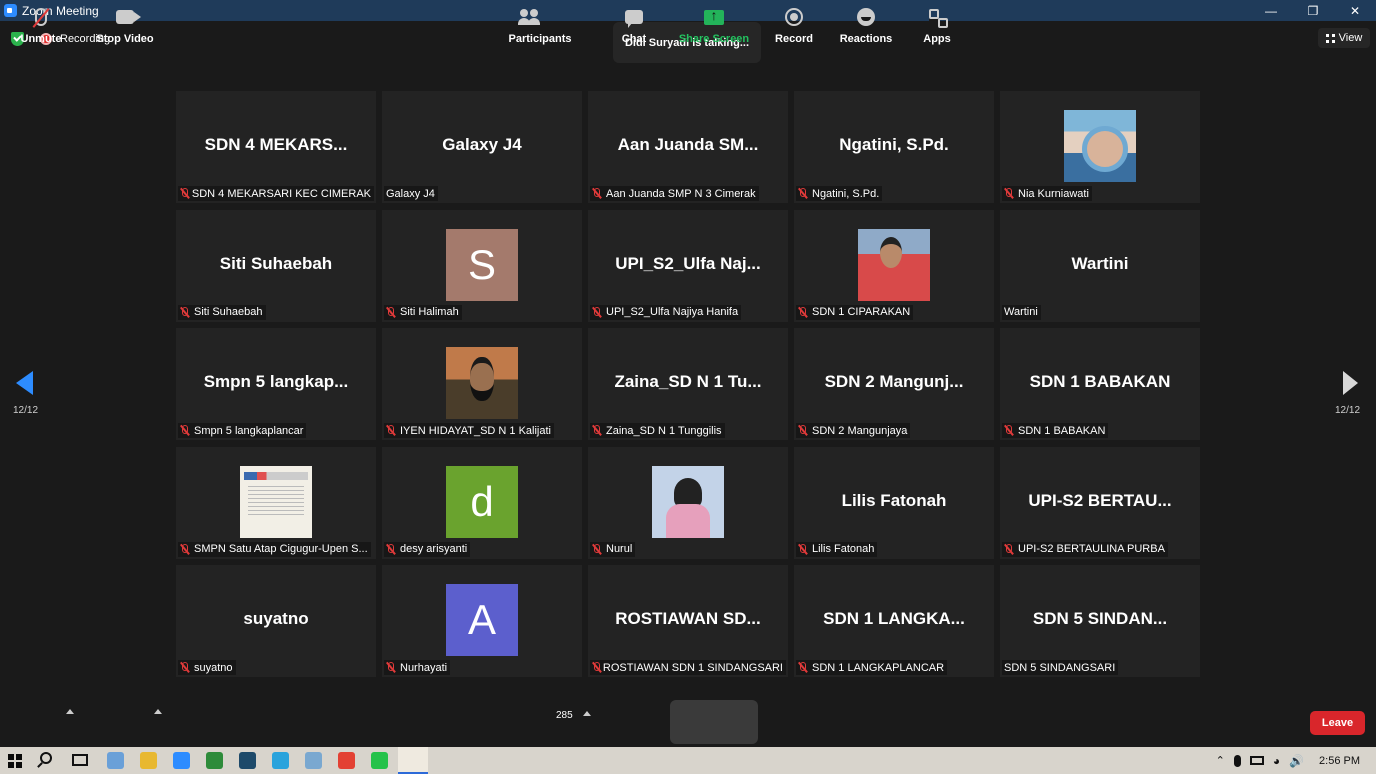 Image resolution: width=1376 pixels, height=774 pixels. What do you see at coordinates (181, 760) in the screenshot?
I see `zoom-app-icon` at bounding box center [181, 760].